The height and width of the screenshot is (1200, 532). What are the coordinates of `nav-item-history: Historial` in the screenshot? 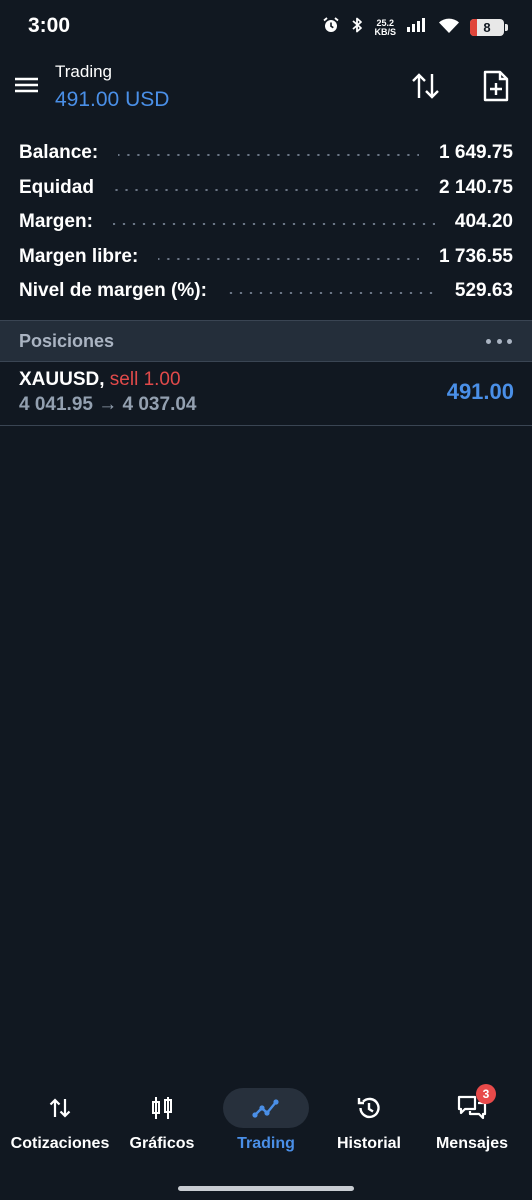 It's located at (369, 1122).